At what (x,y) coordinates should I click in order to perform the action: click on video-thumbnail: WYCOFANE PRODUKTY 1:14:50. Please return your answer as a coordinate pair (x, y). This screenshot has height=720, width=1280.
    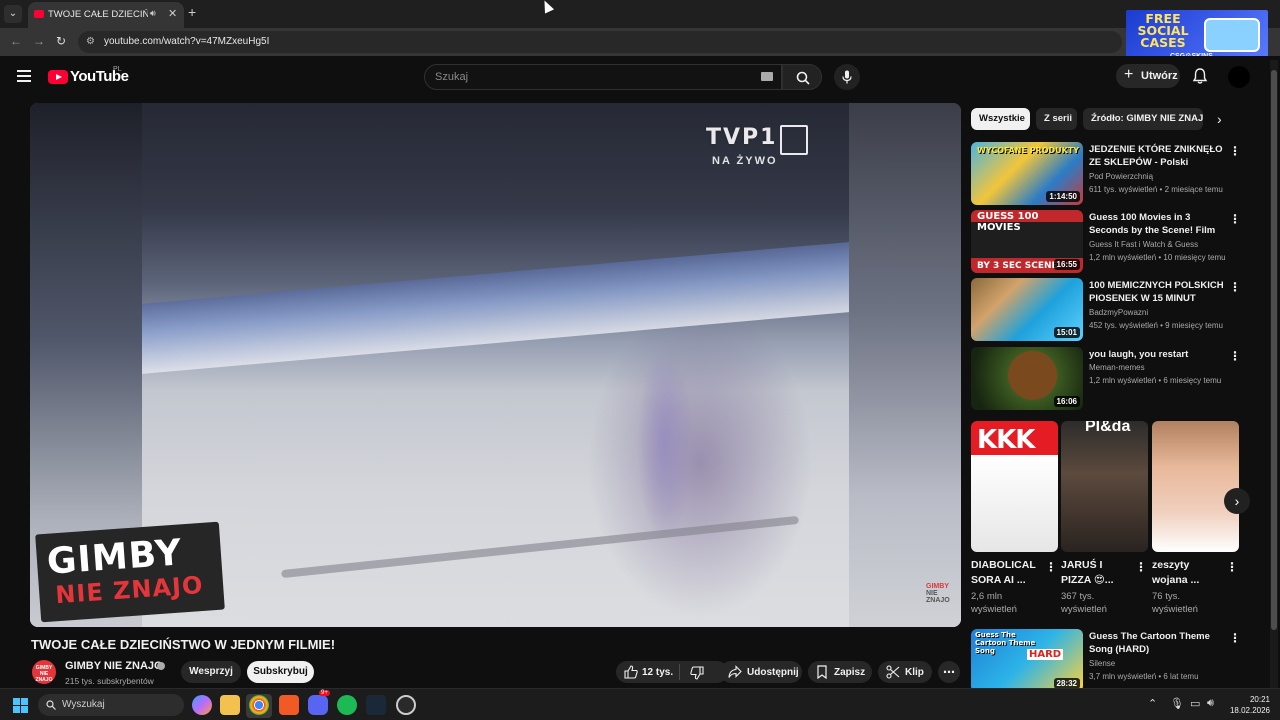
    Looking at the image, I should click on (1027, 173).